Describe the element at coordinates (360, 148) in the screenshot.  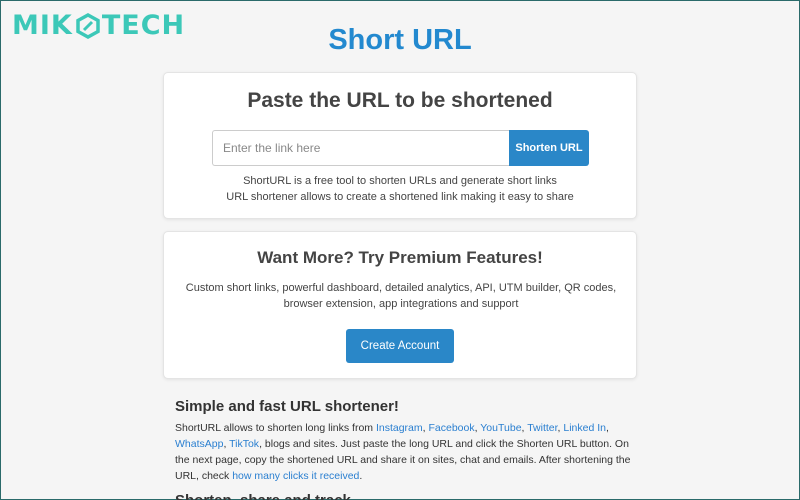
I see `url-input` at that location.